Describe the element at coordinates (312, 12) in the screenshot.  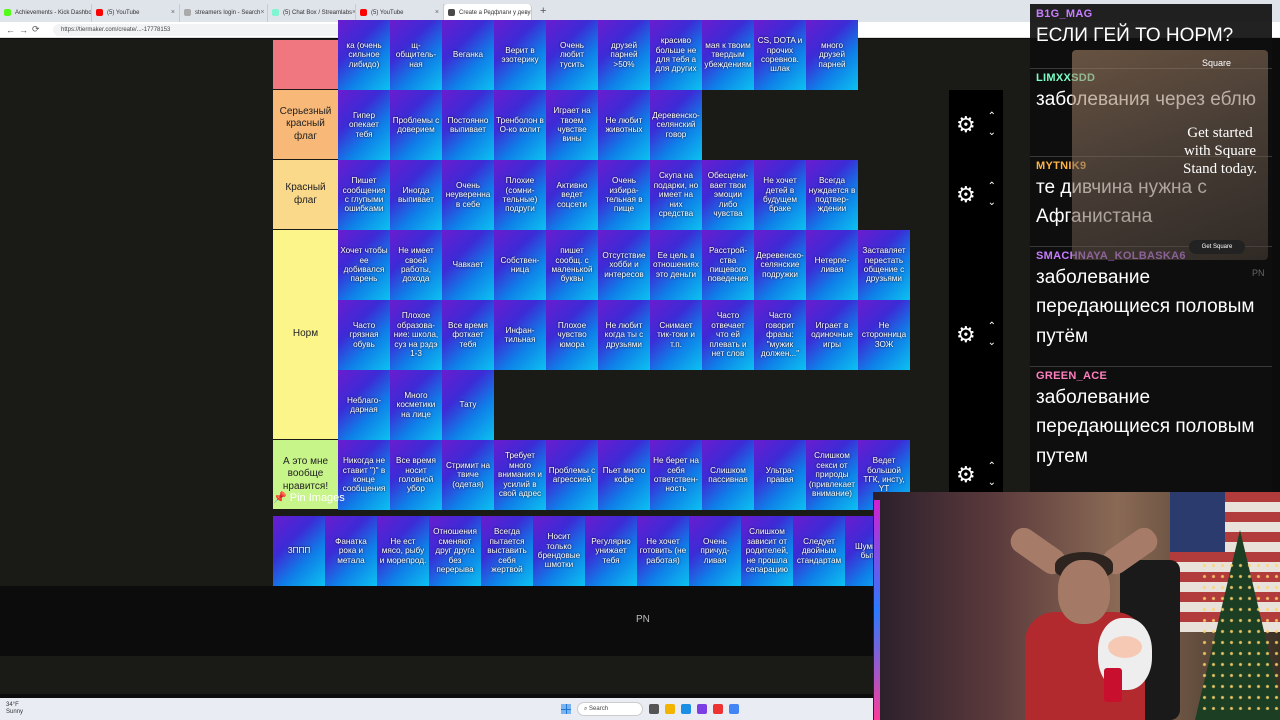
I see `browser-tab: (5) Chat Box / Streamlabs ×` at that location.